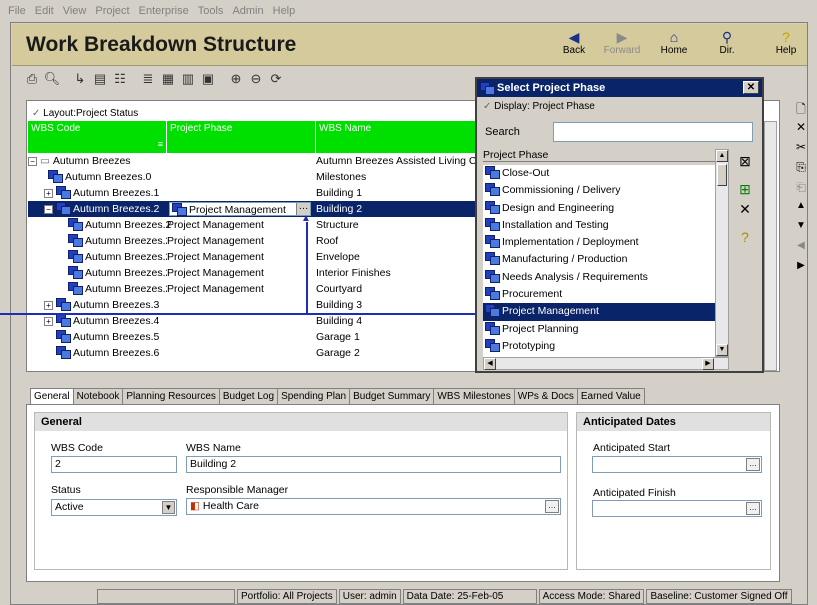  I want to click on tab-spending-plan: Spending Plan, so click(314, 396).